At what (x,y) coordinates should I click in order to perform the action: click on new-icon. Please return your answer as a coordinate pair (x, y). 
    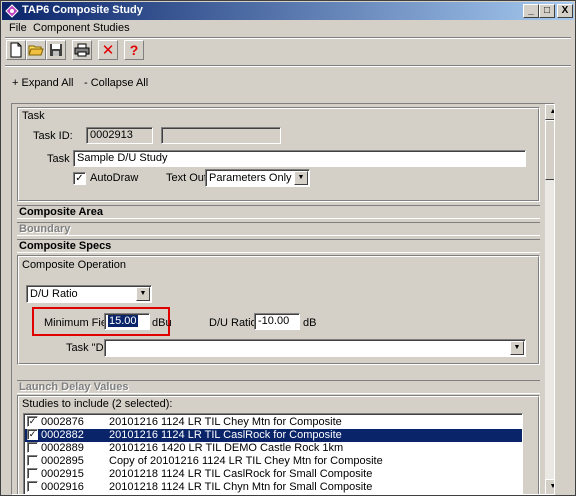
    Looking at the image, I should click on (16, 50).